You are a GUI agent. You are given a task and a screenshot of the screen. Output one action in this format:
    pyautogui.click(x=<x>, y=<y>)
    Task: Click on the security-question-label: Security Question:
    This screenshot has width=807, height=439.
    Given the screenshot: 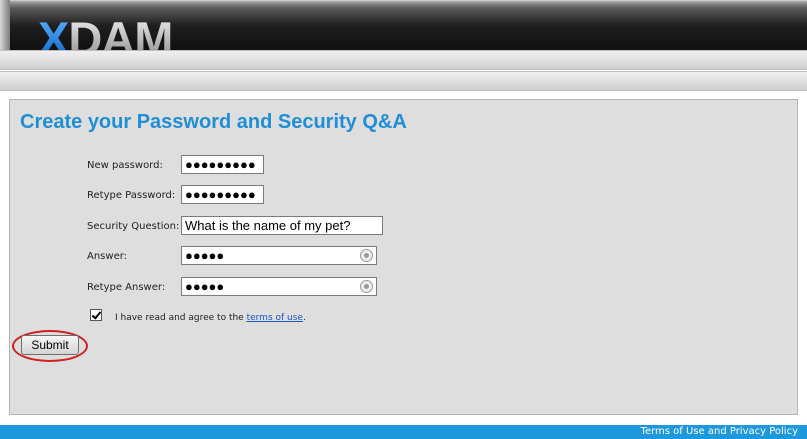 What is the action you would take?
    pyautogui.click(x=133, y=226)
    